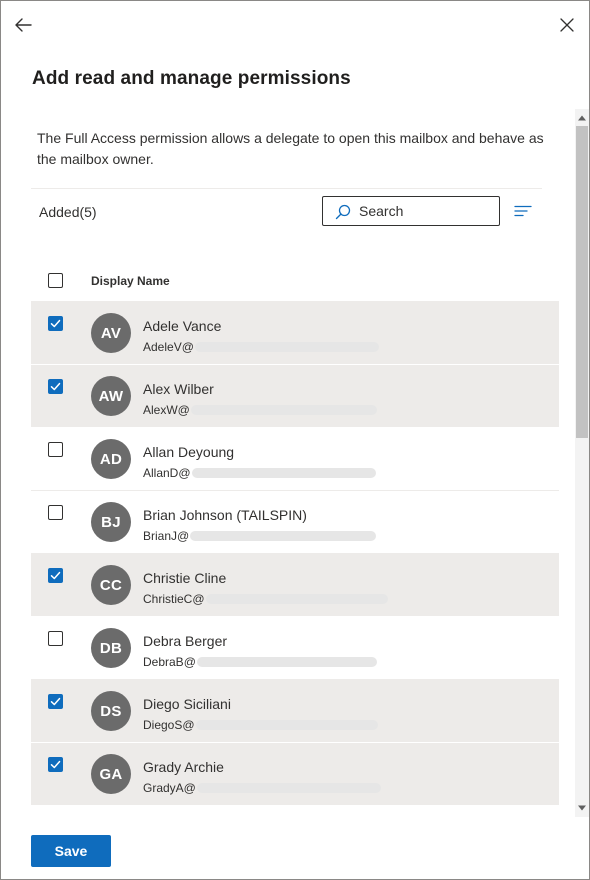 The height and width of the screenshot is (880, 590). I want to click on sort-lines-icon, so click(523, 211).